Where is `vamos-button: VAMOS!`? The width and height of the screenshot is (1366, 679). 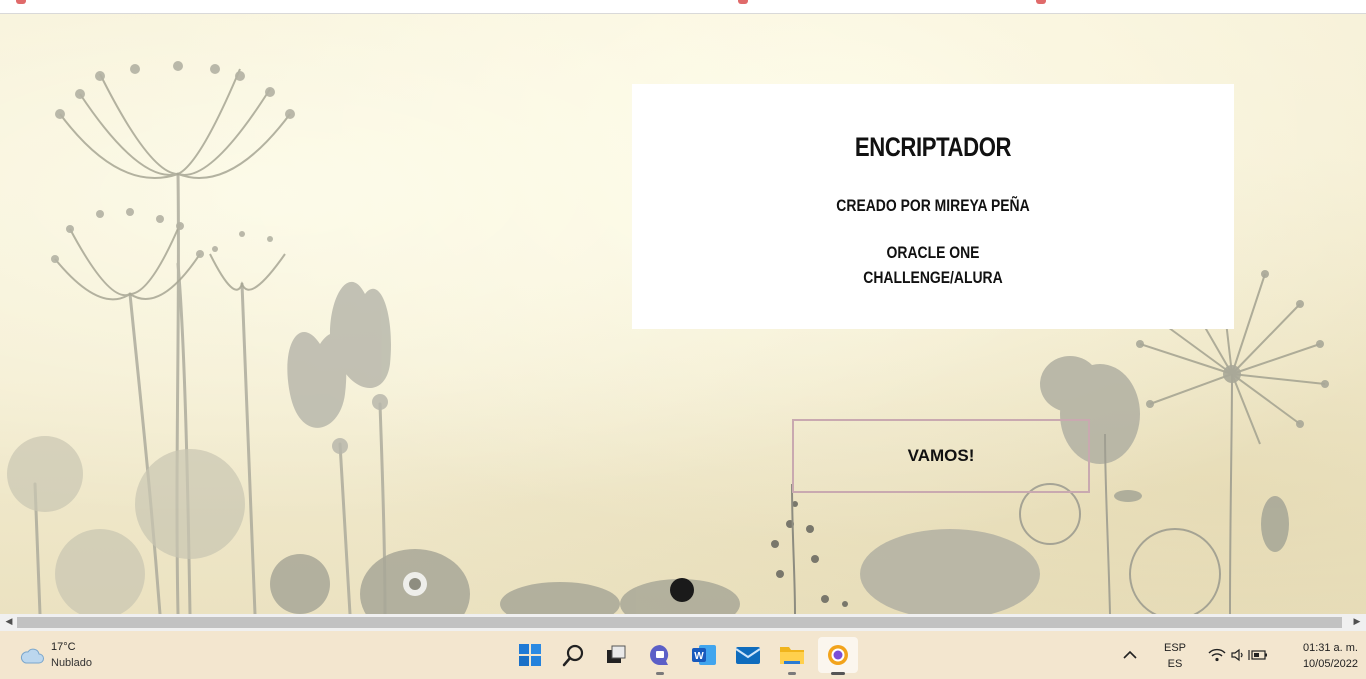
vamos-button: VAMOS! is located at coordinates (941, 456).